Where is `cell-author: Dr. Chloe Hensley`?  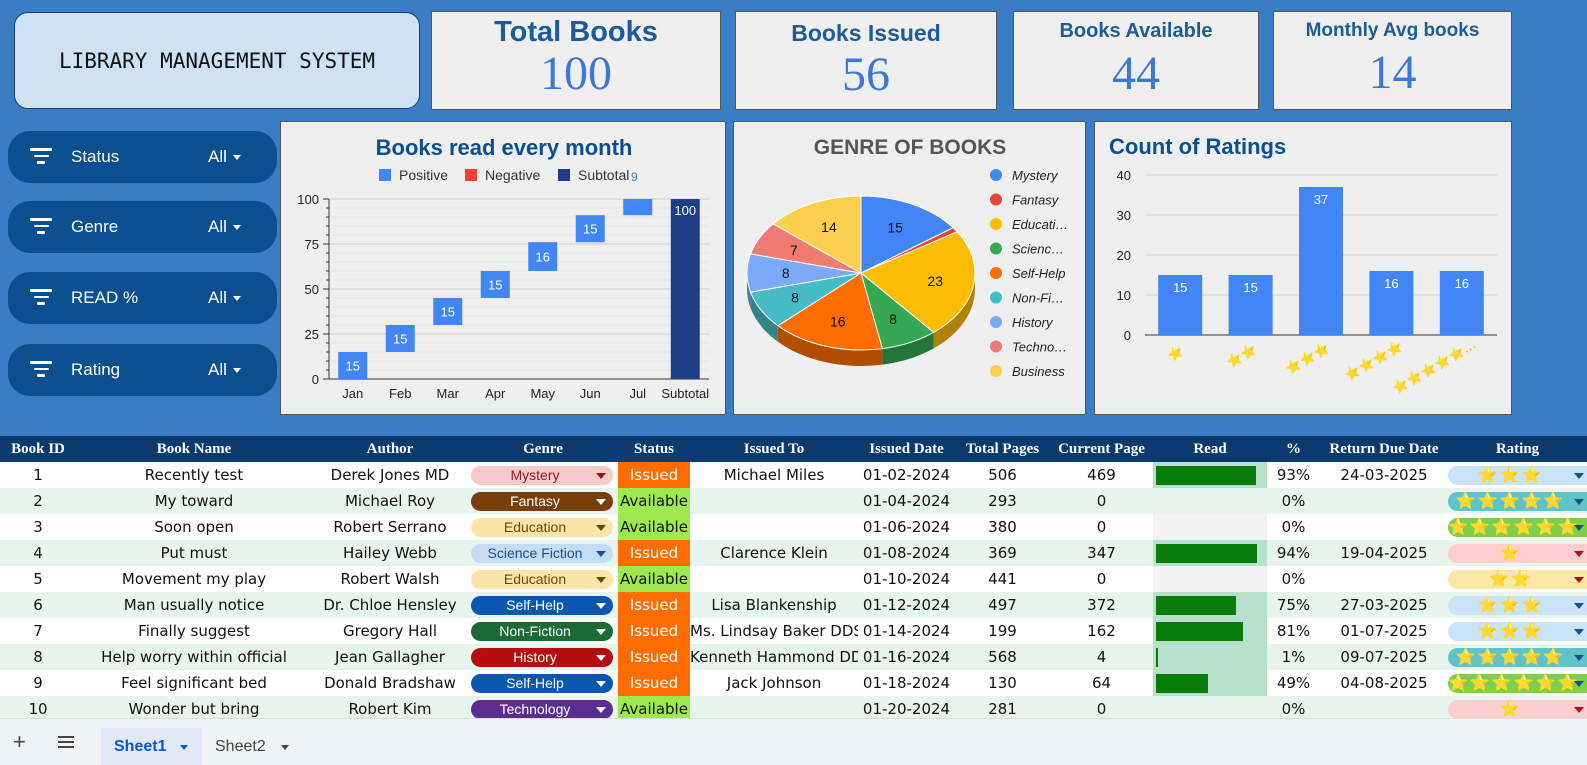 cell-author: Dr. Chloe Hensley is located at coordinates (390, 605).